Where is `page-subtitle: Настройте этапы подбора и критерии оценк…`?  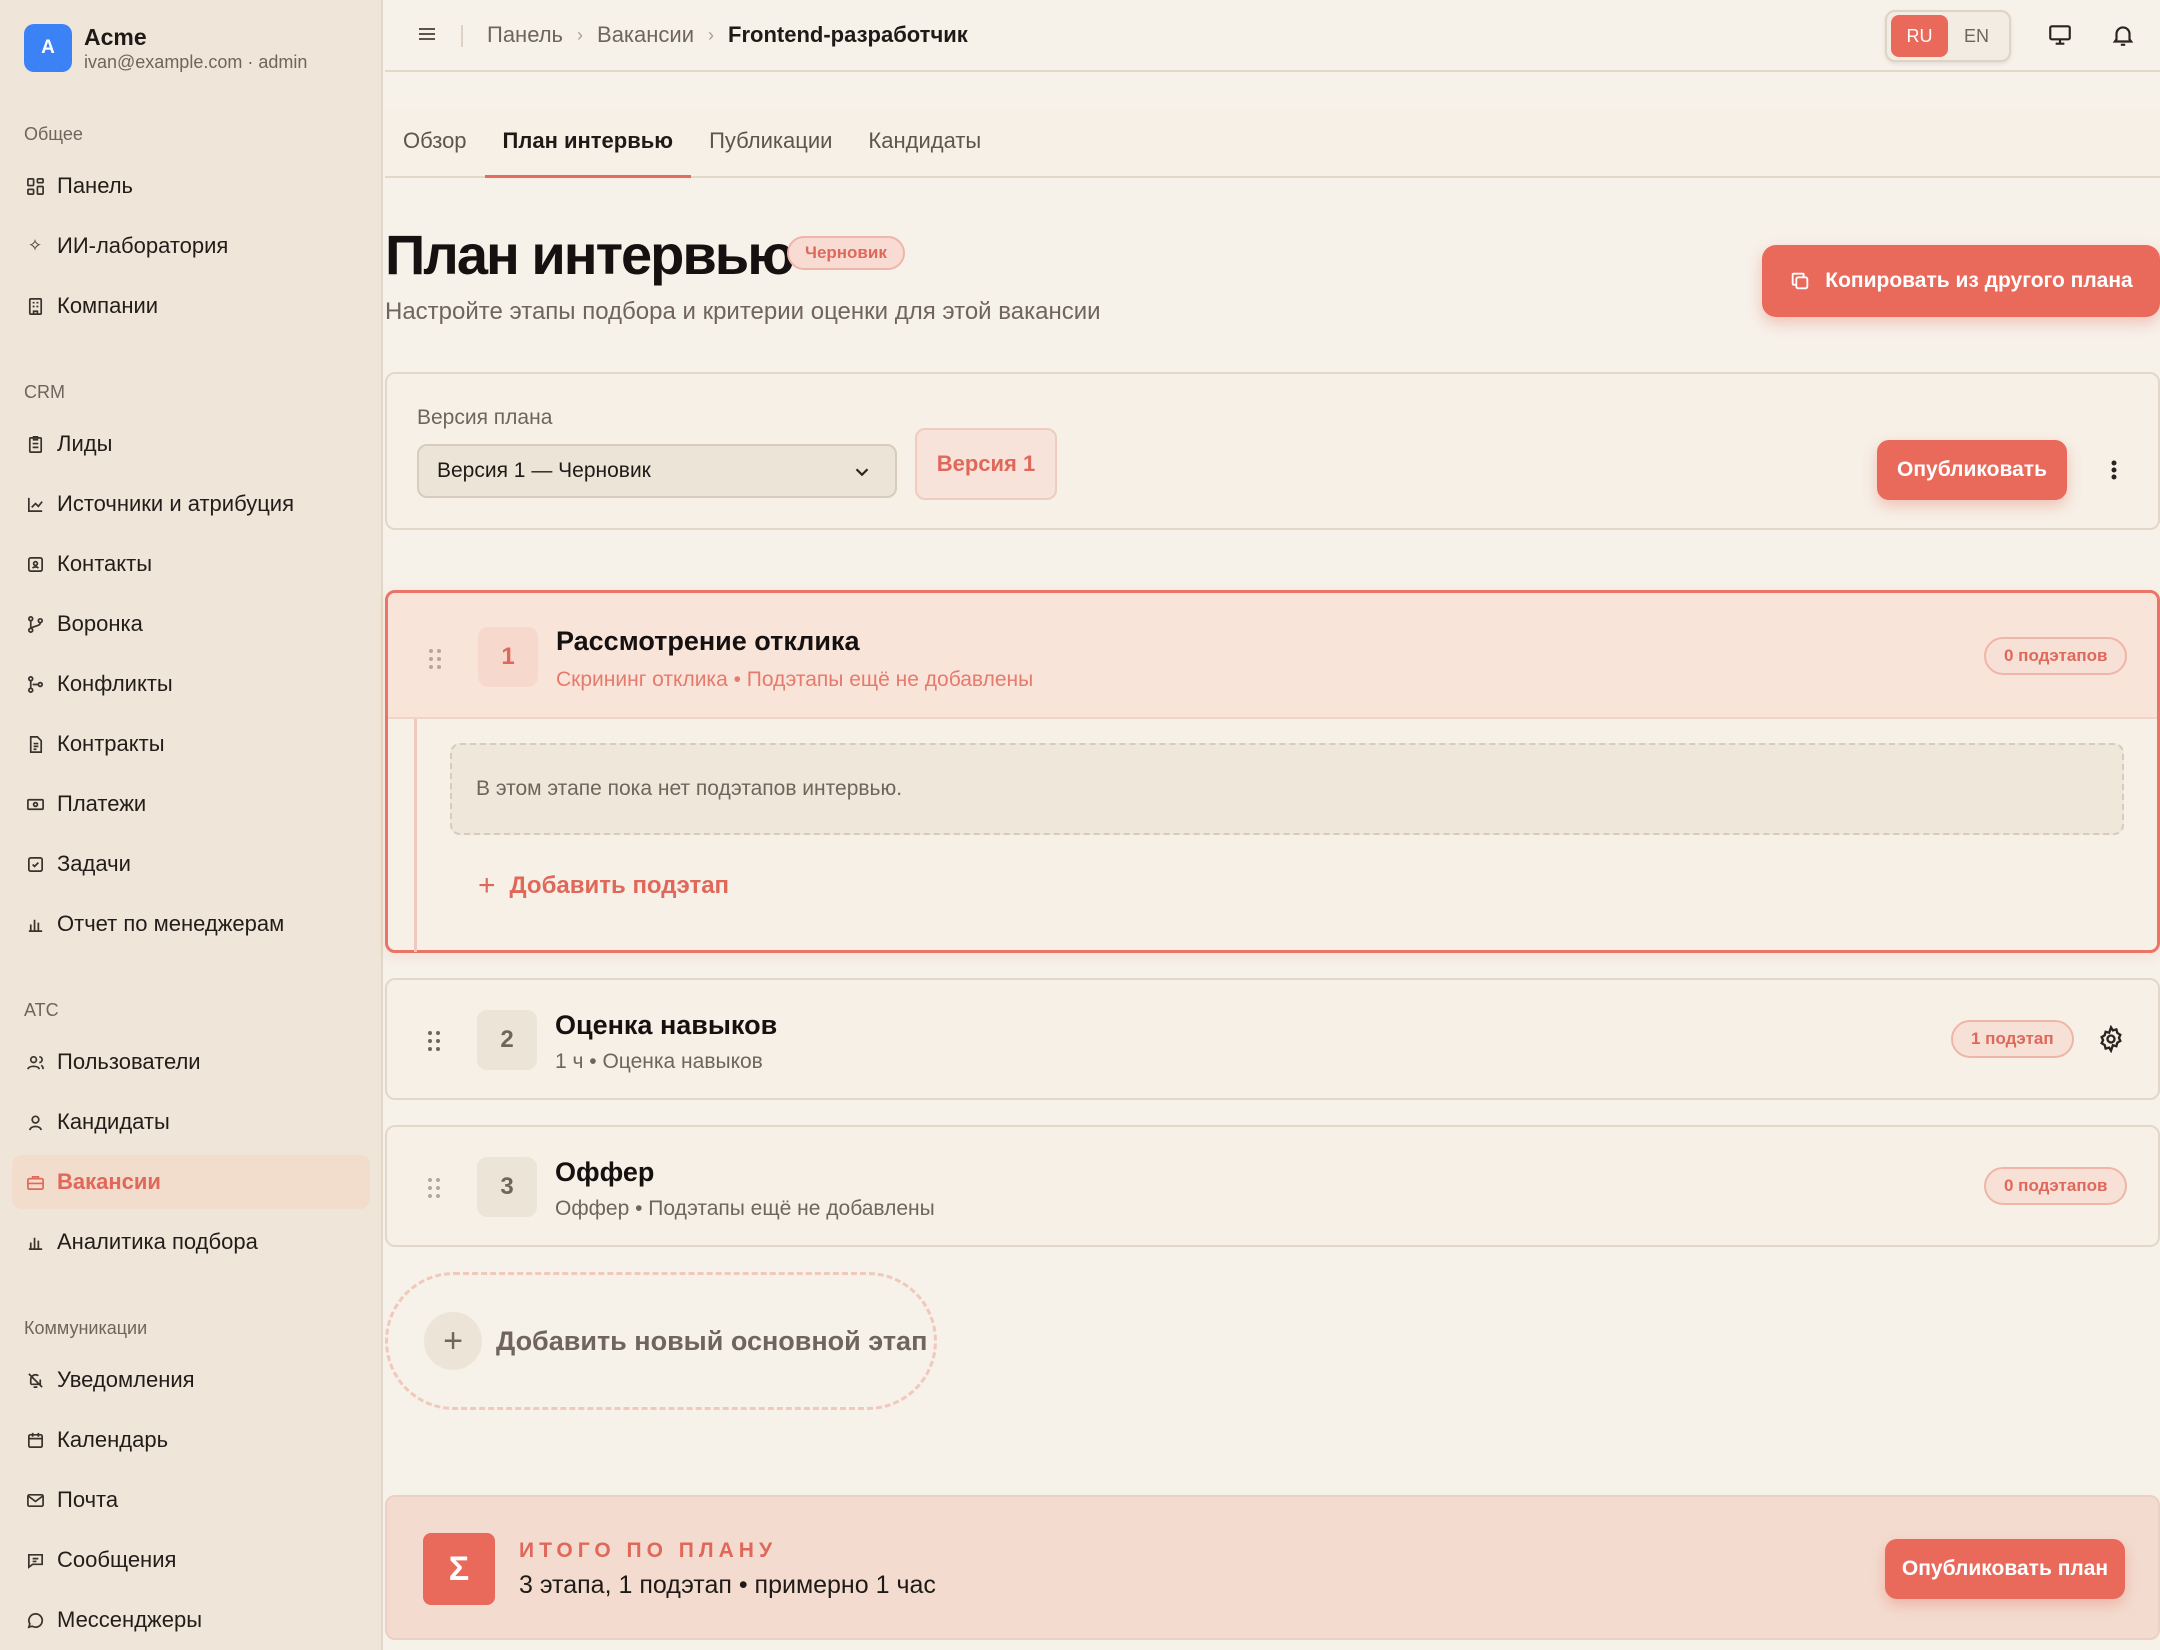
page-subtitle: Настройте этапы подбора и критерии оценк… is located at coordinates (743, 311).